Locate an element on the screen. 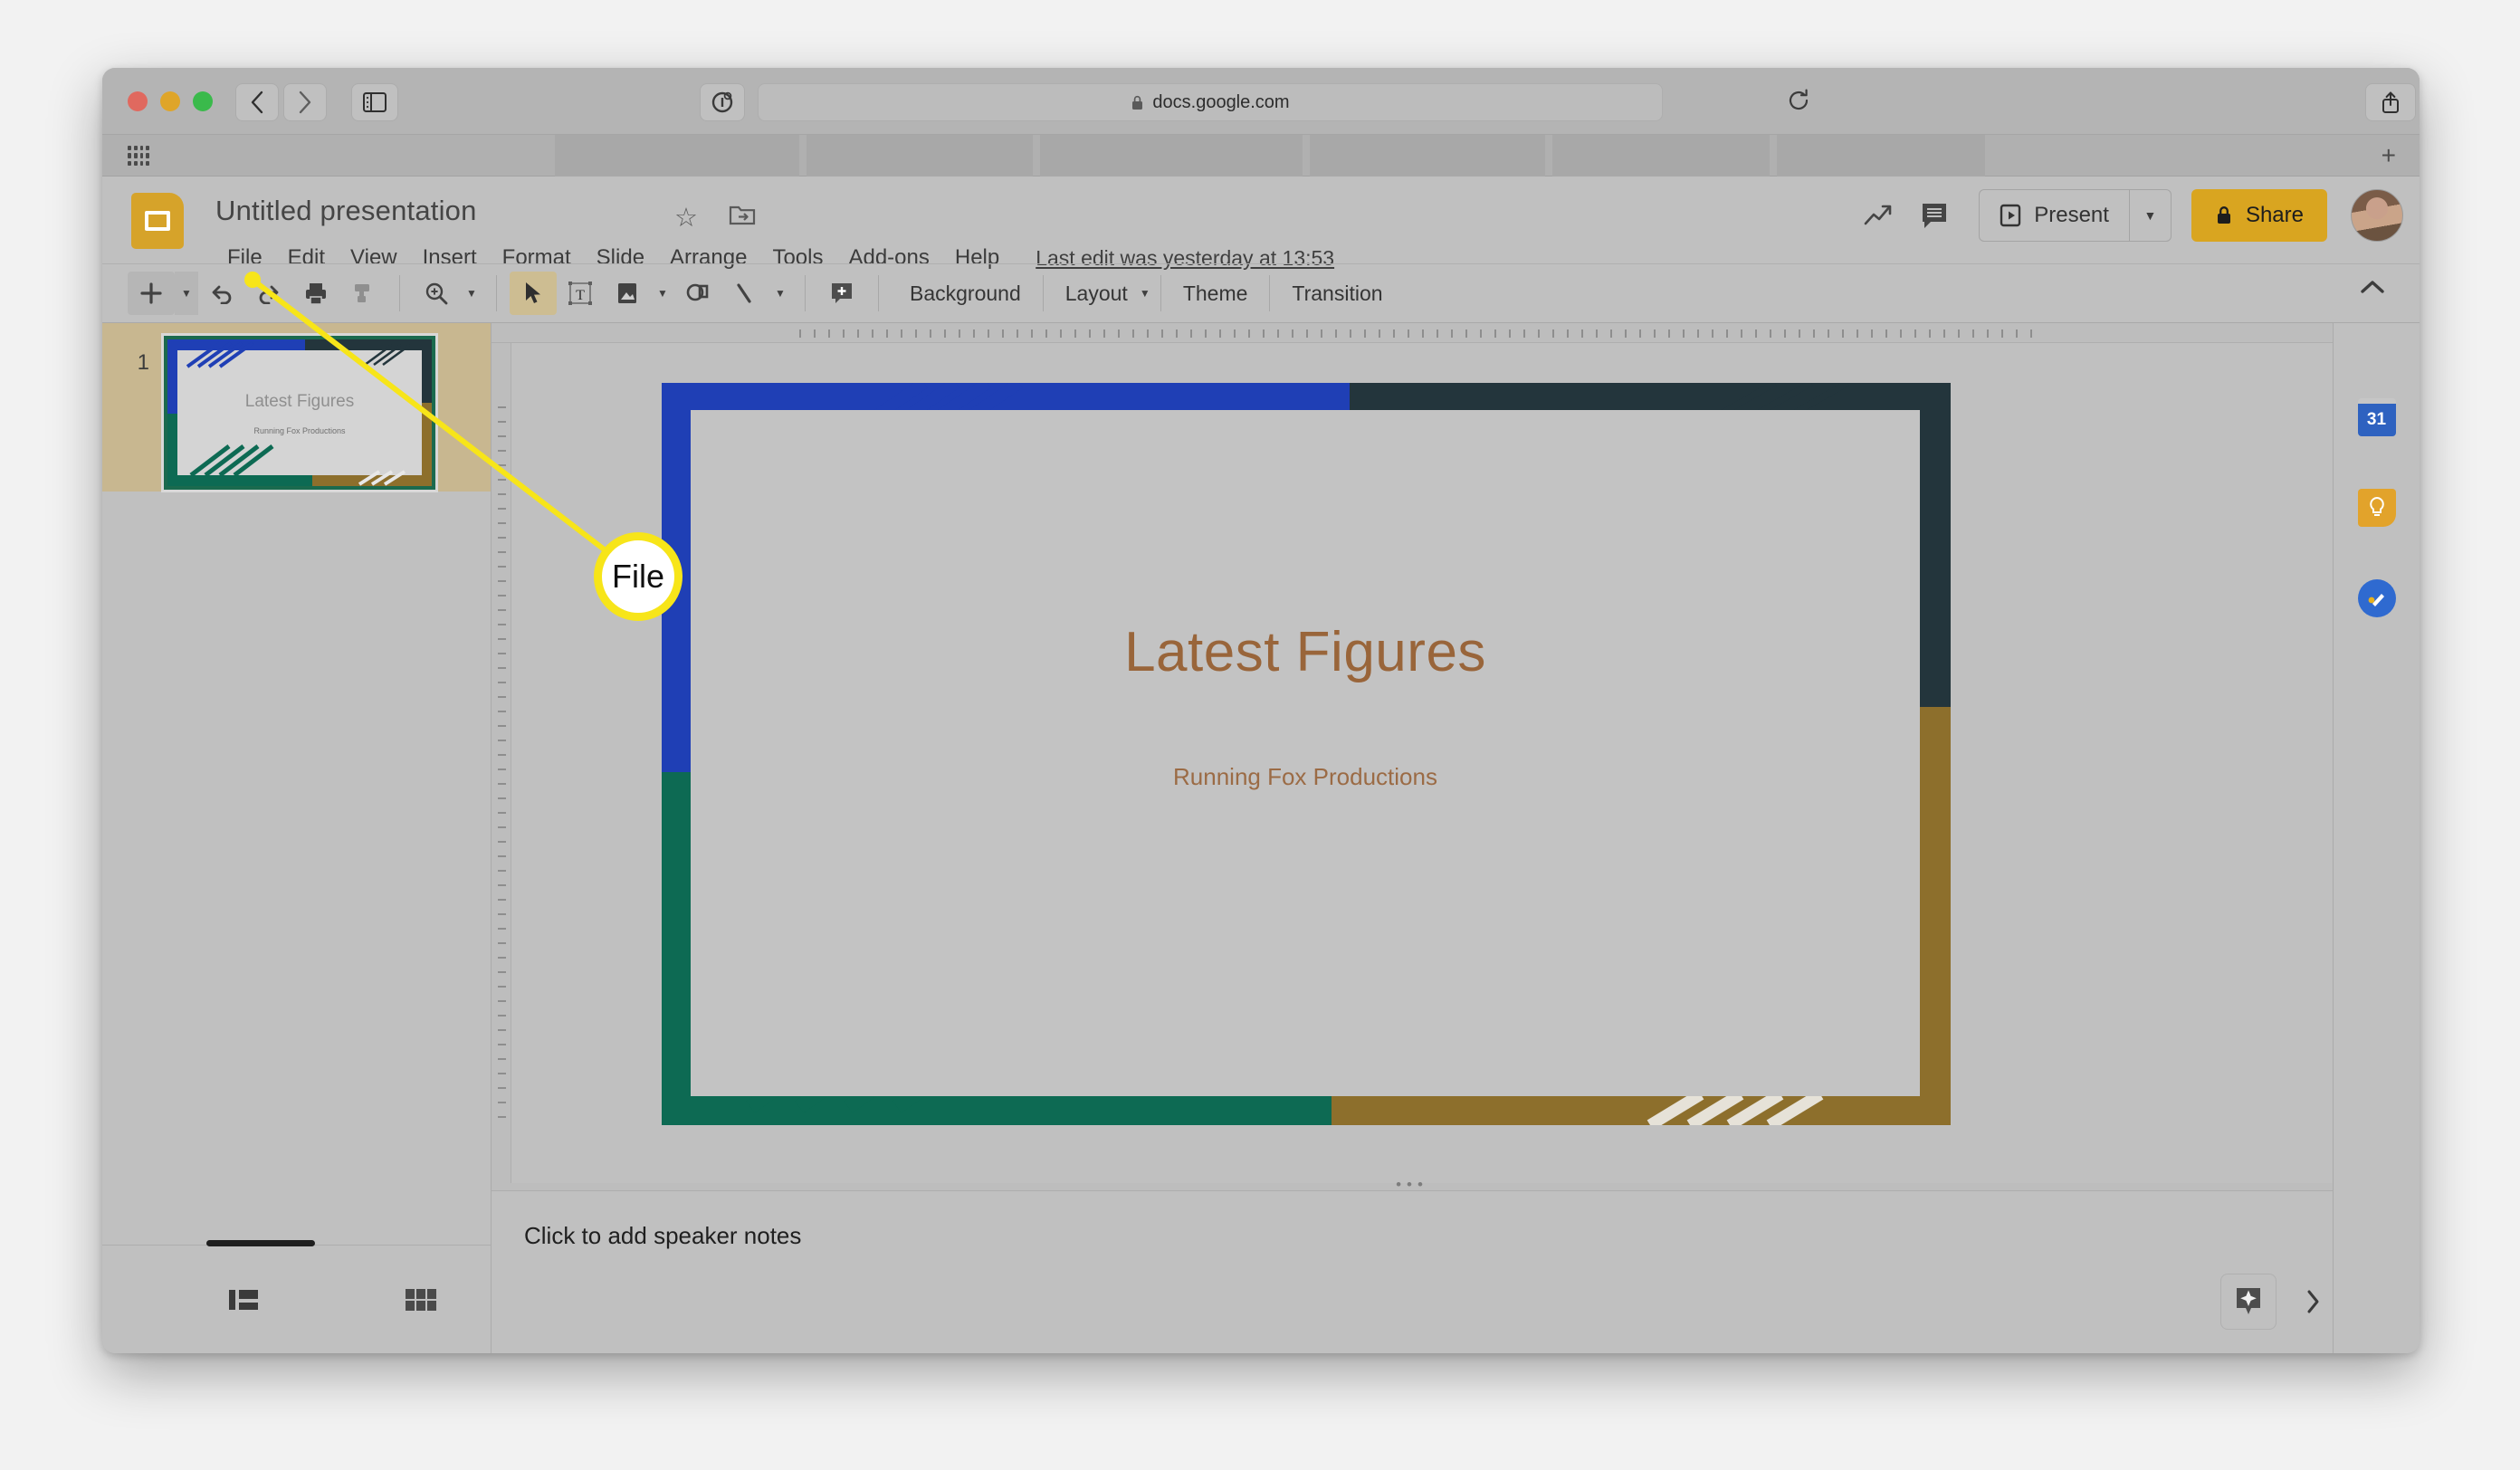 Image resolution: width=2520 pixels, height=1470 pixels. browser-tab-strip: + is located at coordinates (1261, 156).